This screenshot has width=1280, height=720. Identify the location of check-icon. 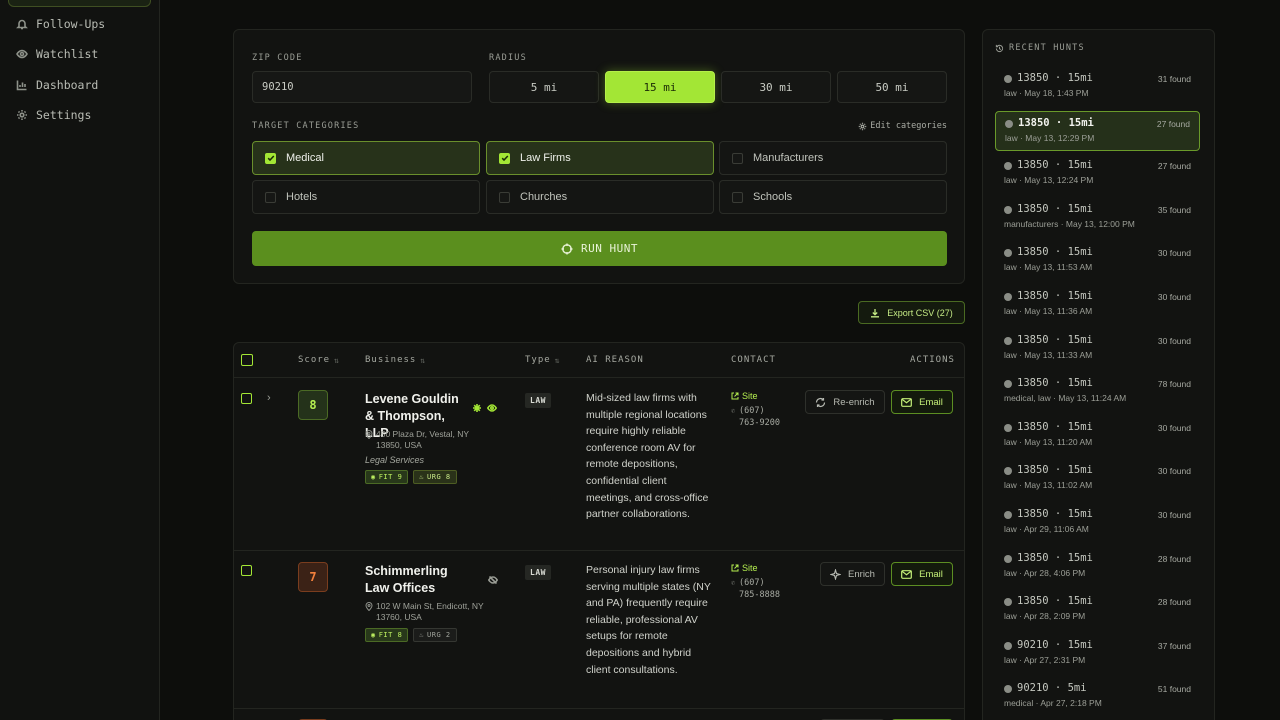
(270, 158).